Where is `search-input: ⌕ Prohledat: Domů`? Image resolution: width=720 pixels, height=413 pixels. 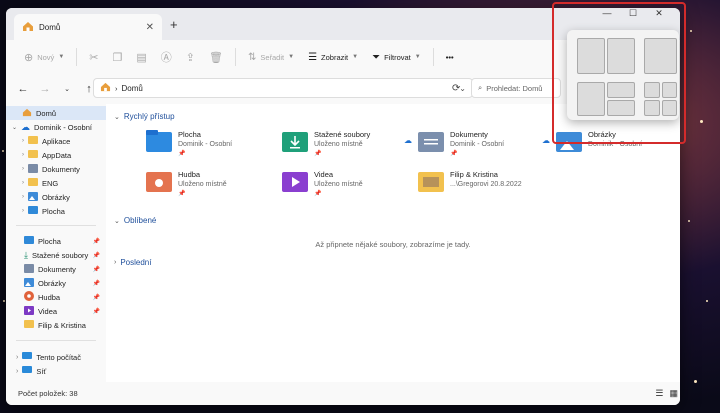
search-input: ⌕ Prohledat: Domů is located at coordinates (516, 88).